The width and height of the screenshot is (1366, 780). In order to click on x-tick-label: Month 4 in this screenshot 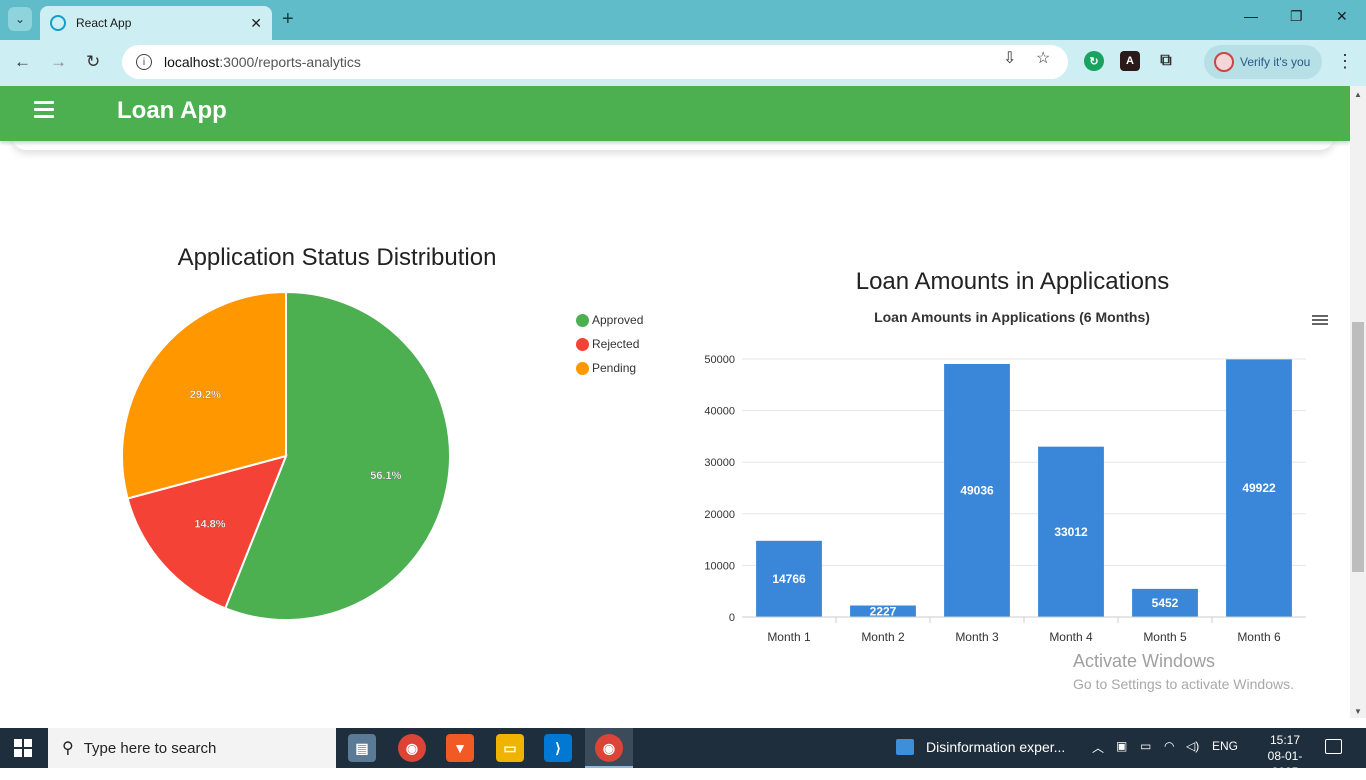, I will do `click(1071, 637)`.